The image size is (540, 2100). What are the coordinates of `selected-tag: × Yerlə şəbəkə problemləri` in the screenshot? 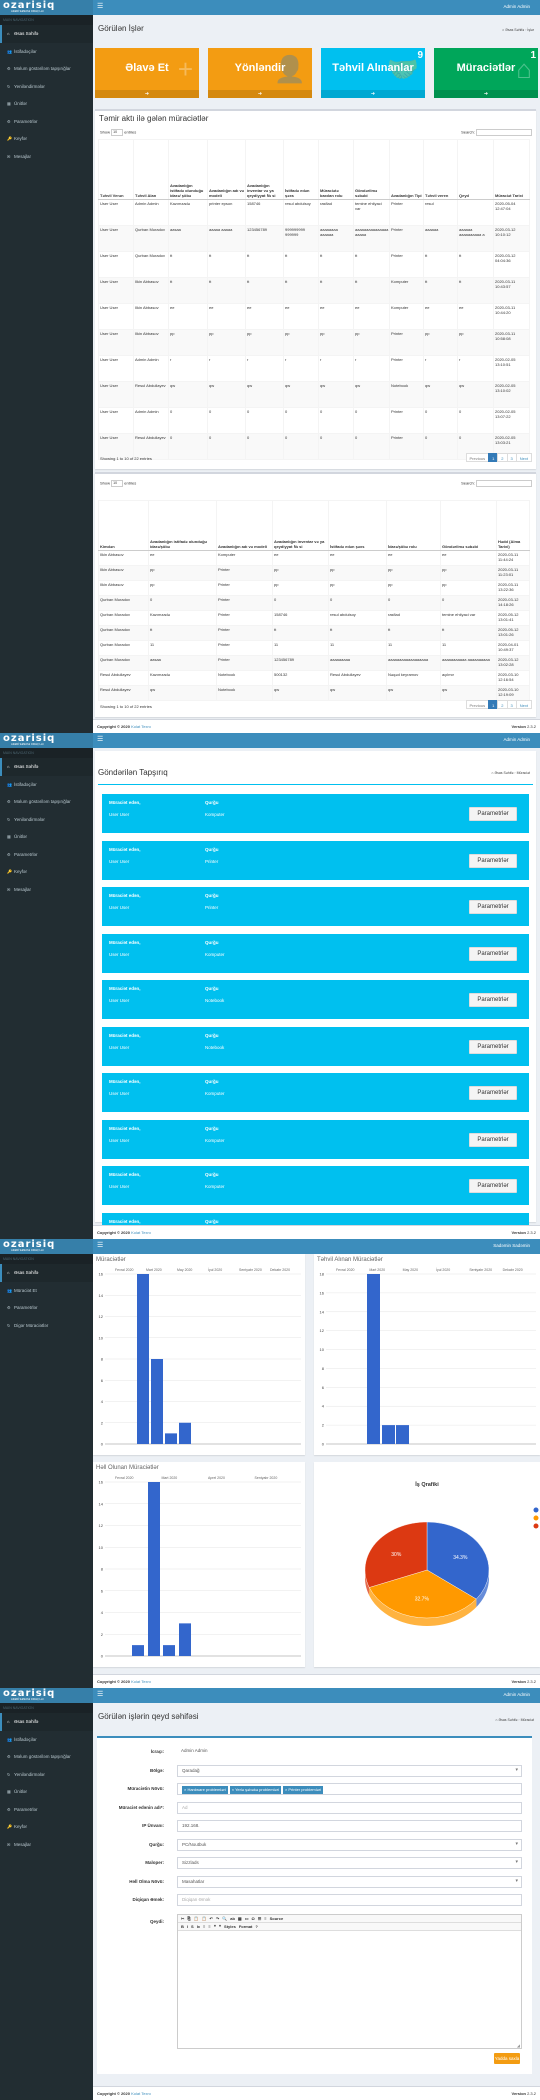 It's located at (255, 1790).